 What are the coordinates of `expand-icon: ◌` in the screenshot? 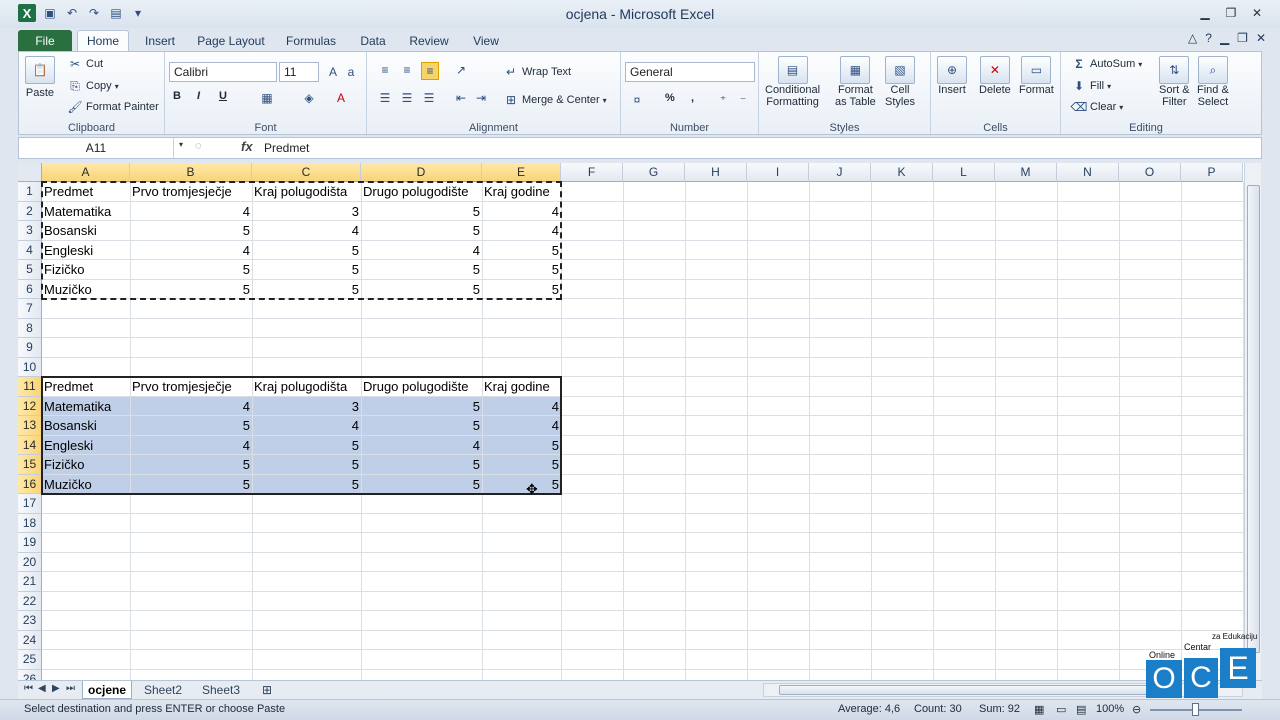 It's located at (198, 146).